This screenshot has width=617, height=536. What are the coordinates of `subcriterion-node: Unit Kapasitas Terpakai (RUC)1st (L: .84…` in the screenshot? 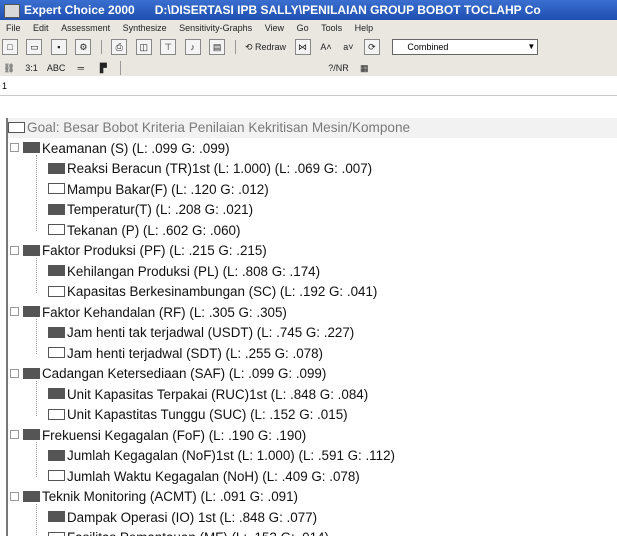 It's located at (208, 395).